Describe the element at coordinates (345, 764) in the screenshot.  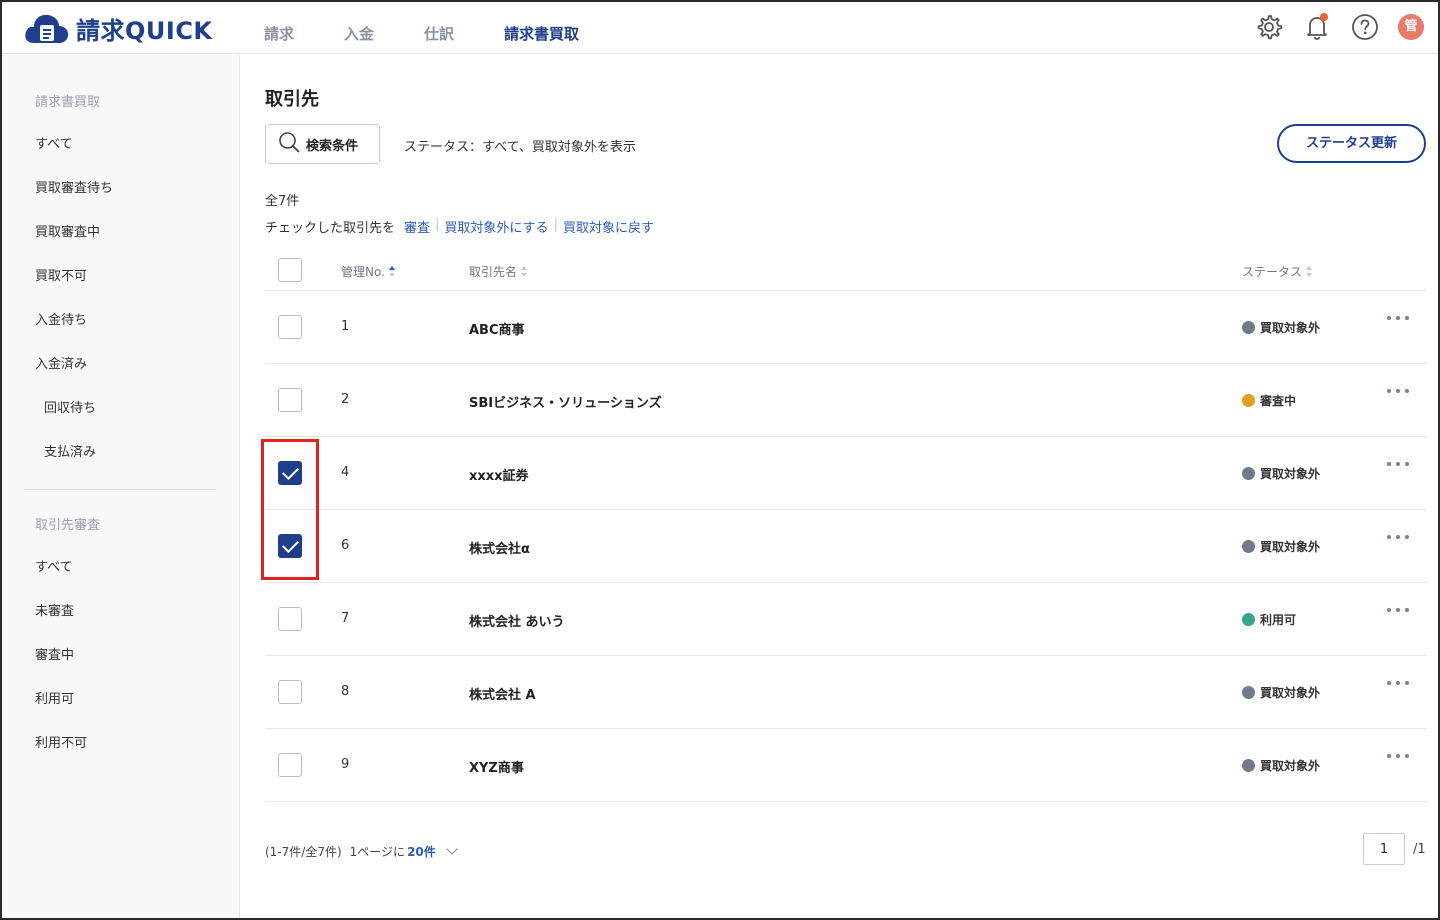
I see `row-no: 9` at that location.